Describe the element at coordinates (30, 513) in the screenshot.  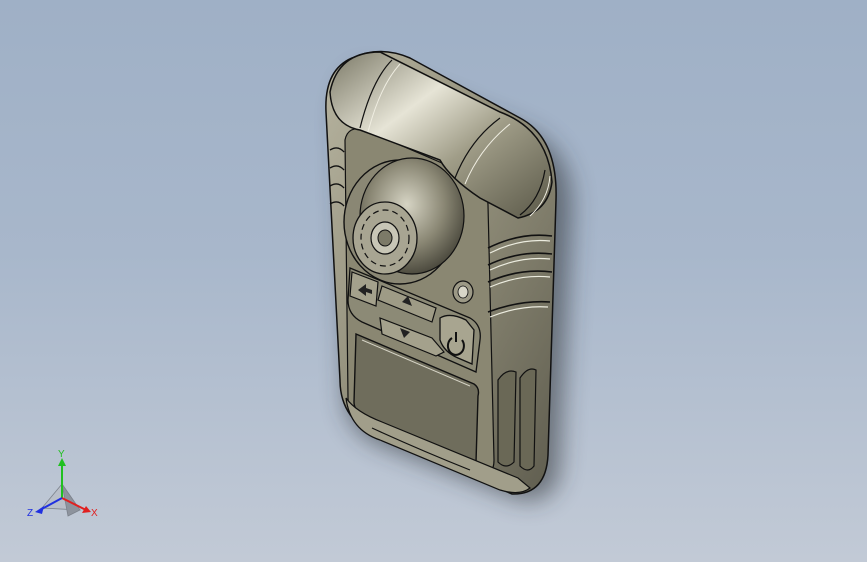
I see `z-axis-label: Z` at that location.